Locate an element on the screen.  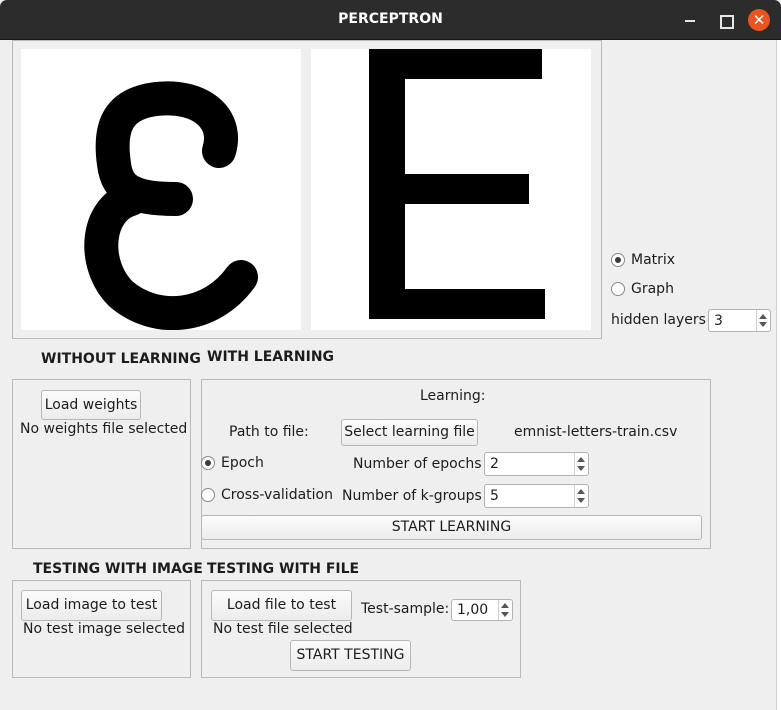
test-sample-spinbox: 1,00 is located at coordinates (482, 610).